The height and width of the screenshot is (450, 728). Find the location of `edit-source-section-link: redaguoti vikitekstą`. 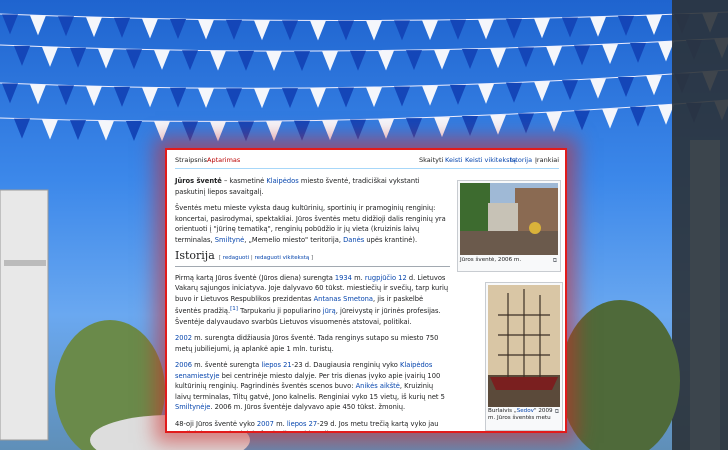

edit-source-section-link: redaguoti vikitekstą is located at coordinates (281, 258).